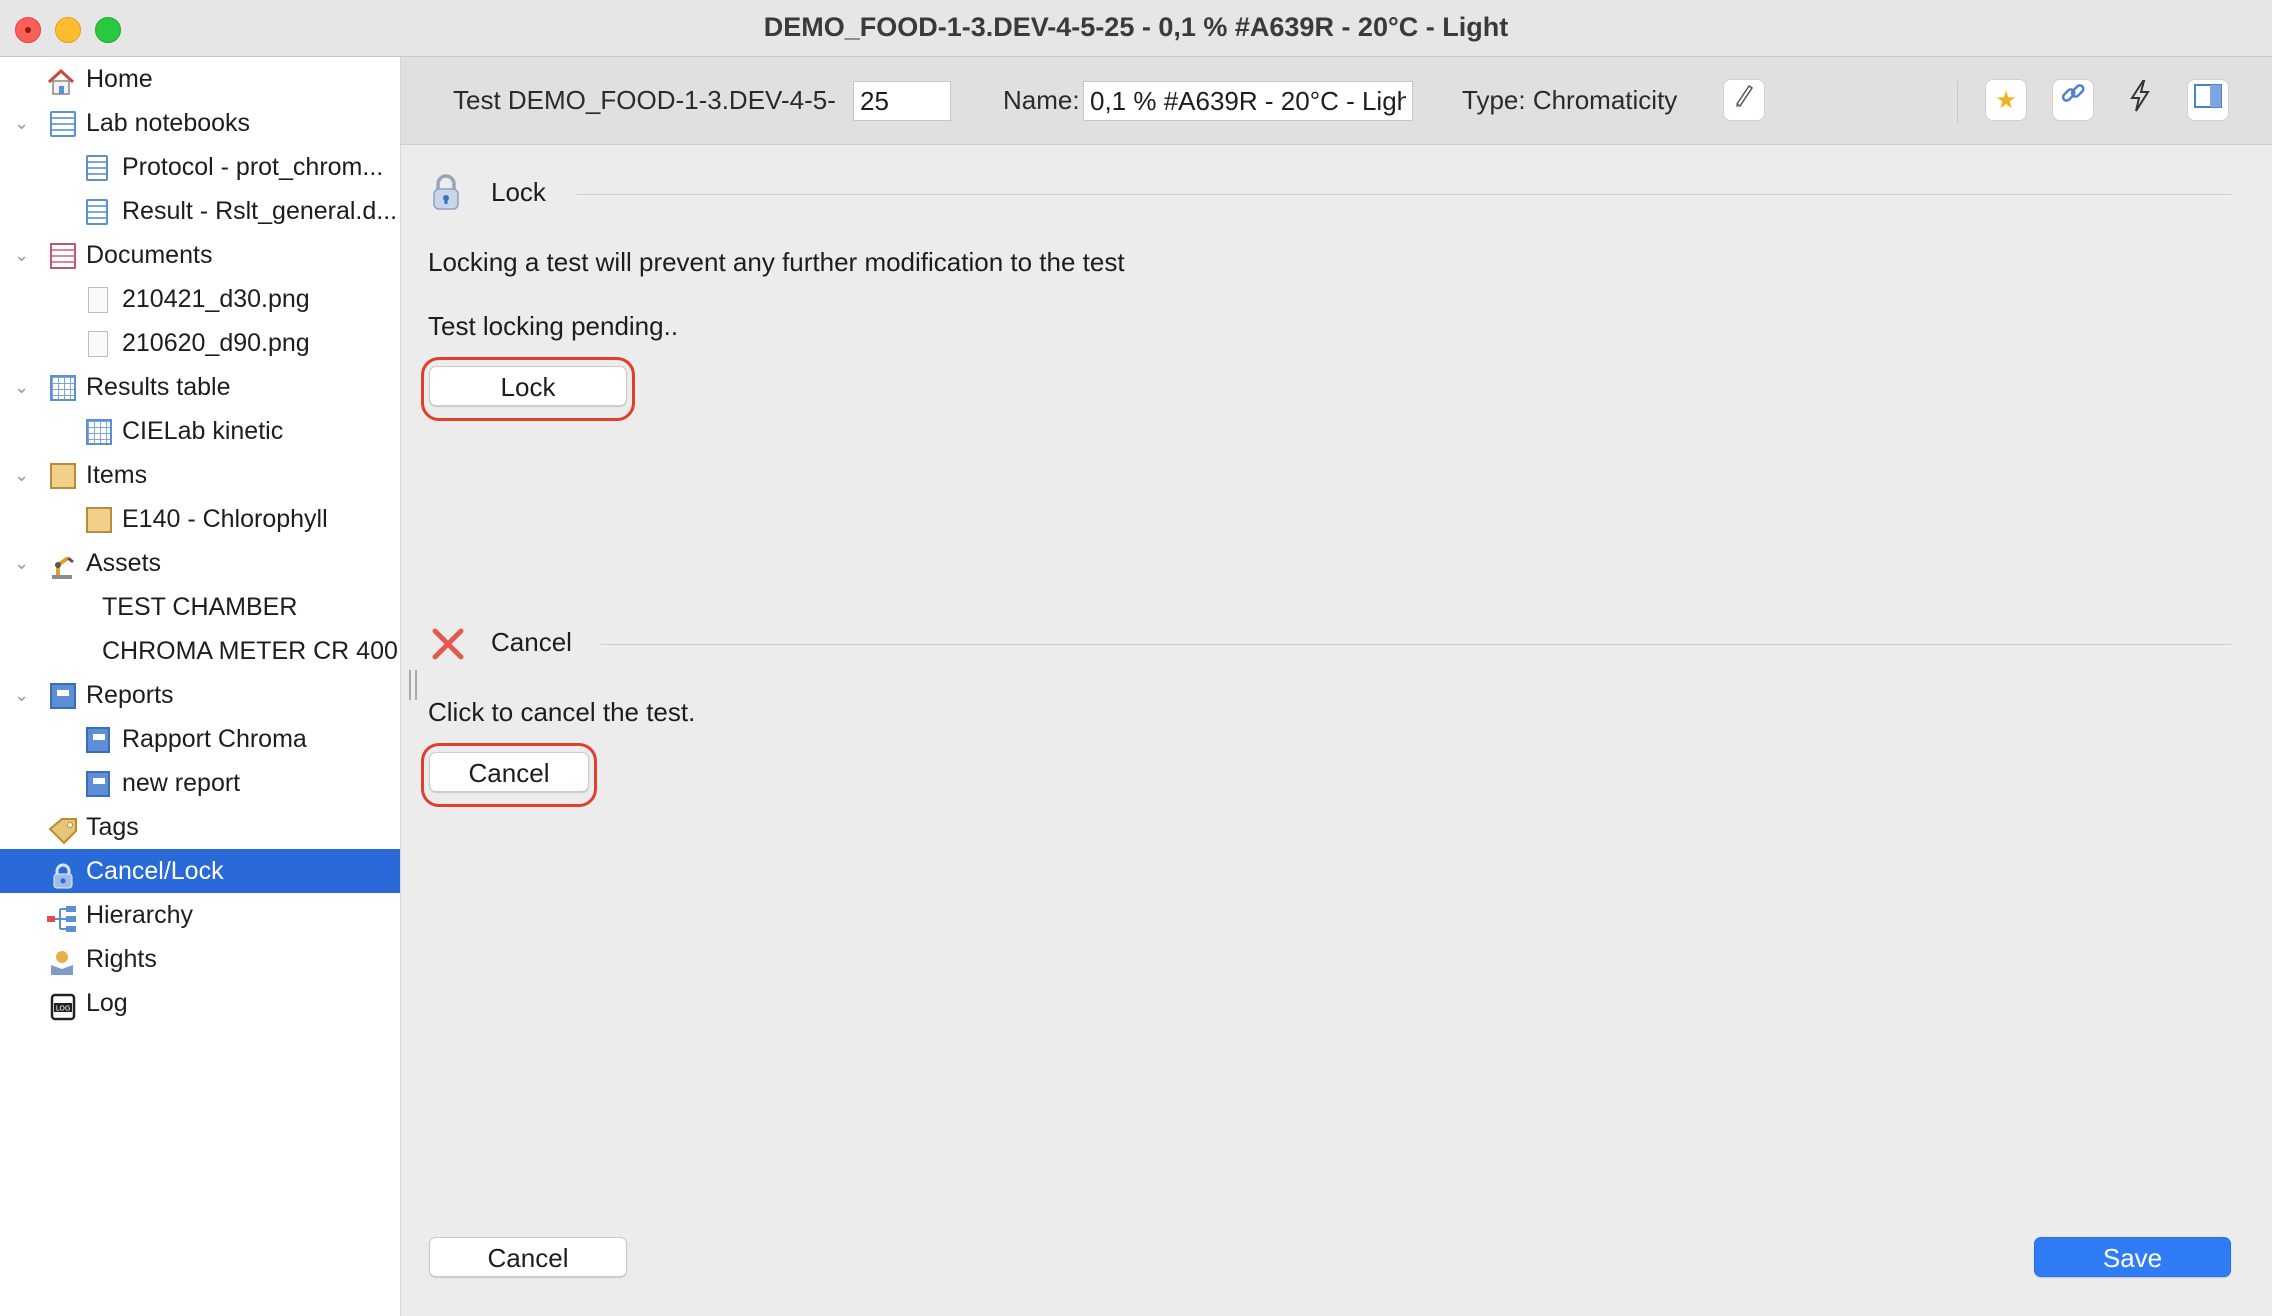  What do you see at coordinates (200, 255) in the screenshot?
I see `sidebar-item-documents: ⌄ Documents` at bounding box center [200, 255].